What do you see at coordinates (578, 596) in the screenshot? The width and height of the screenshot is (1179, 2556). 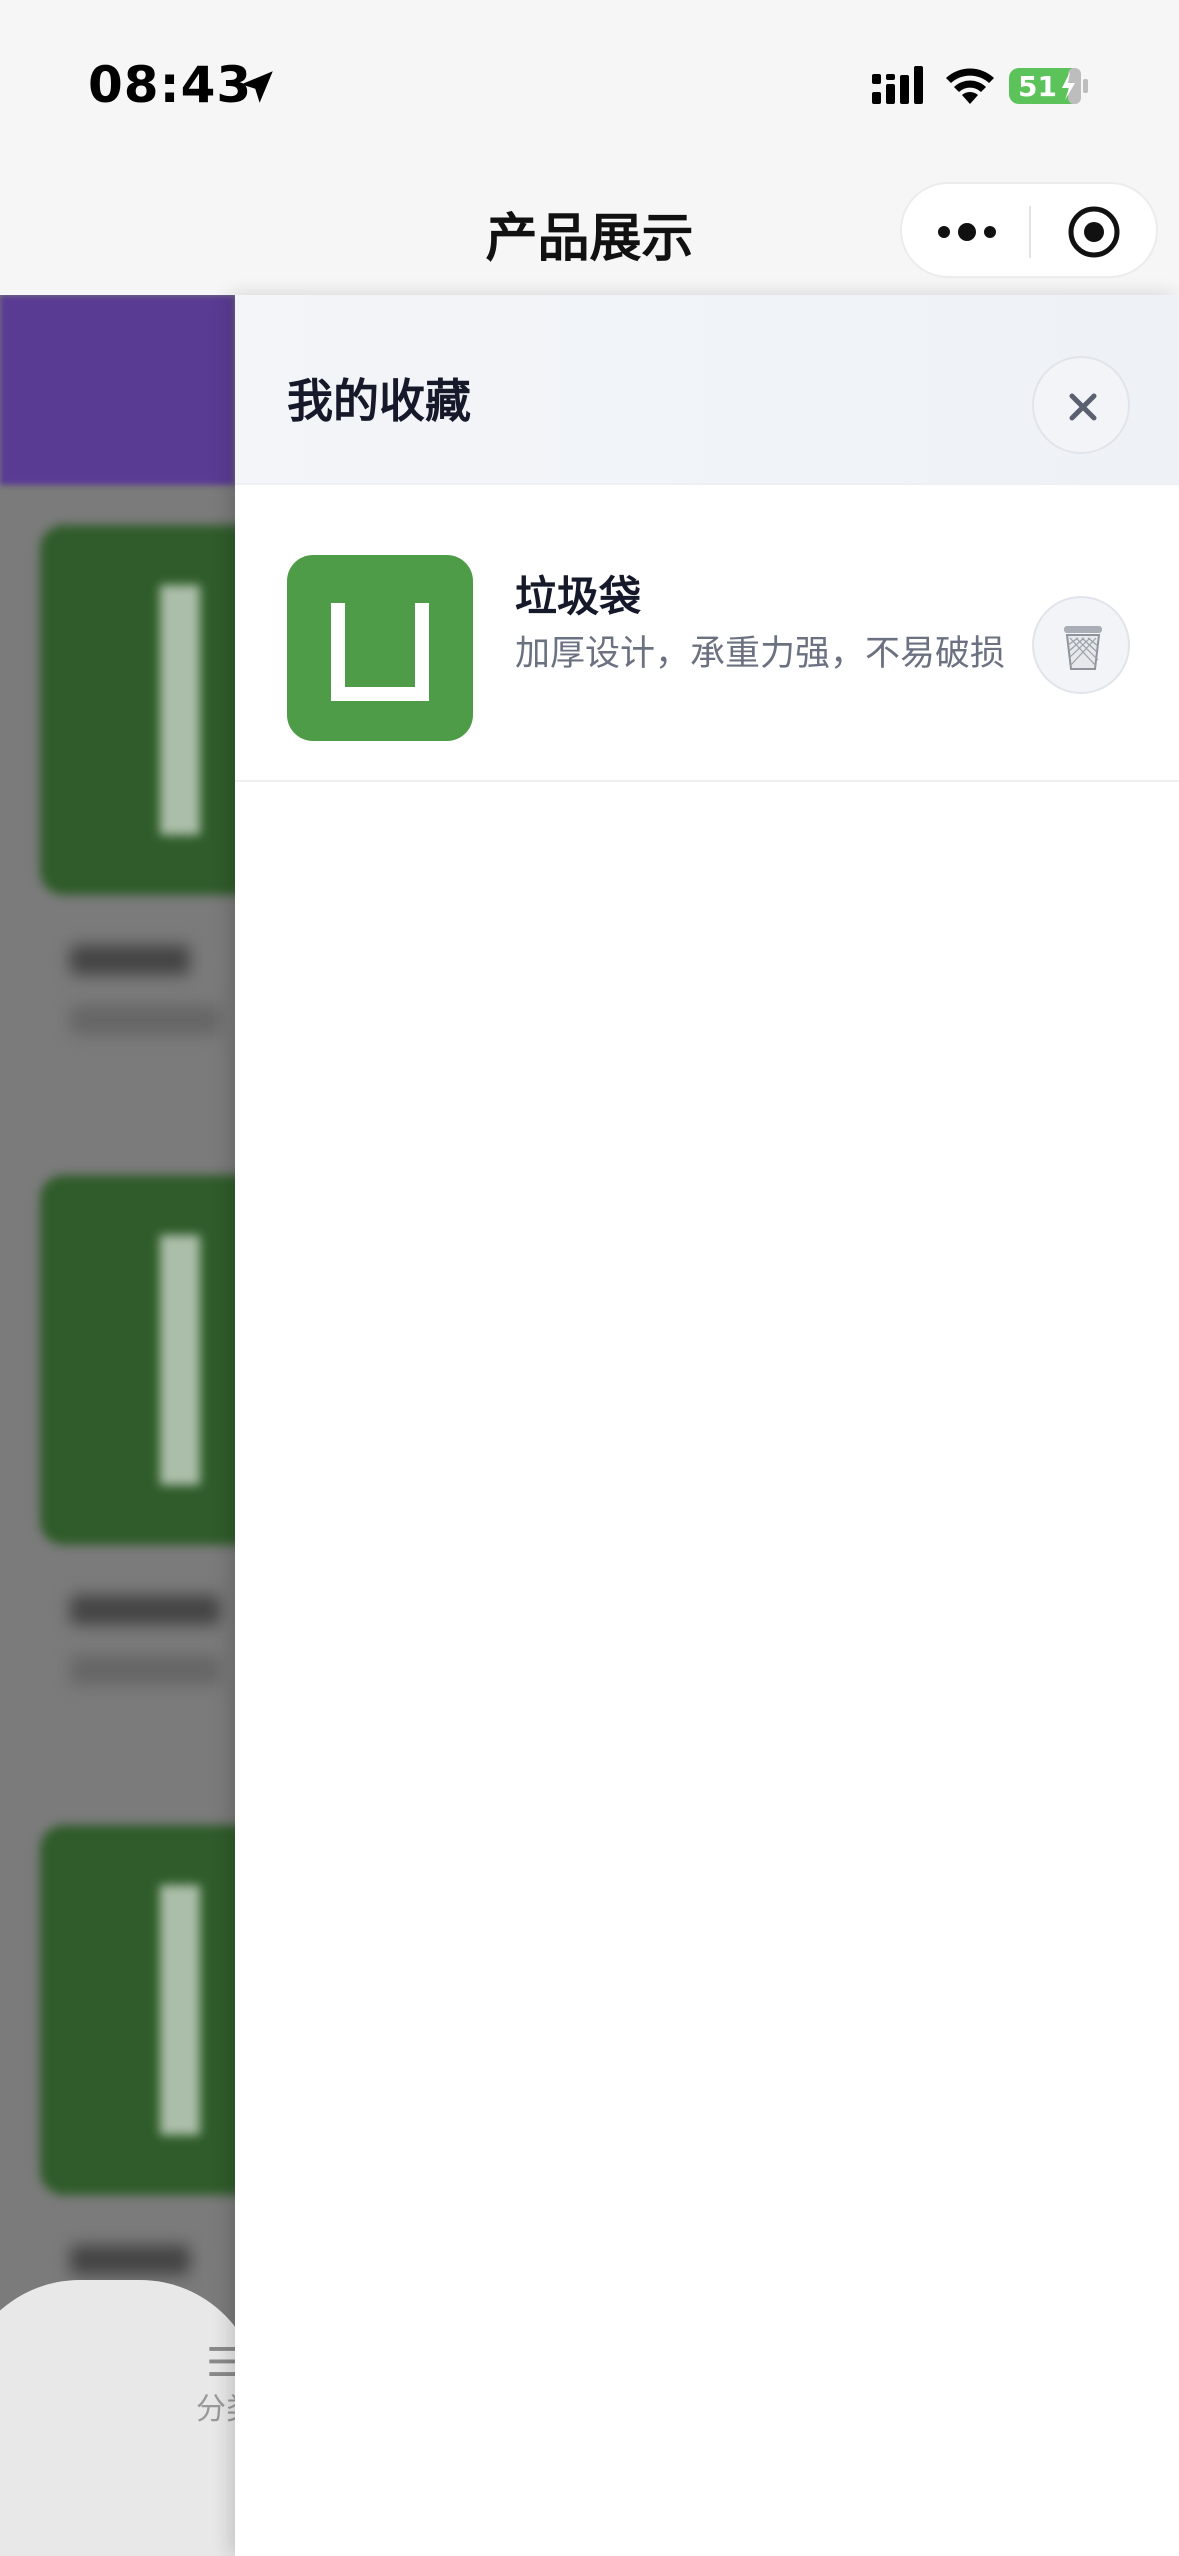 I see `favorite-item-name: 垃圾袋` at bounding box center [578, 596].